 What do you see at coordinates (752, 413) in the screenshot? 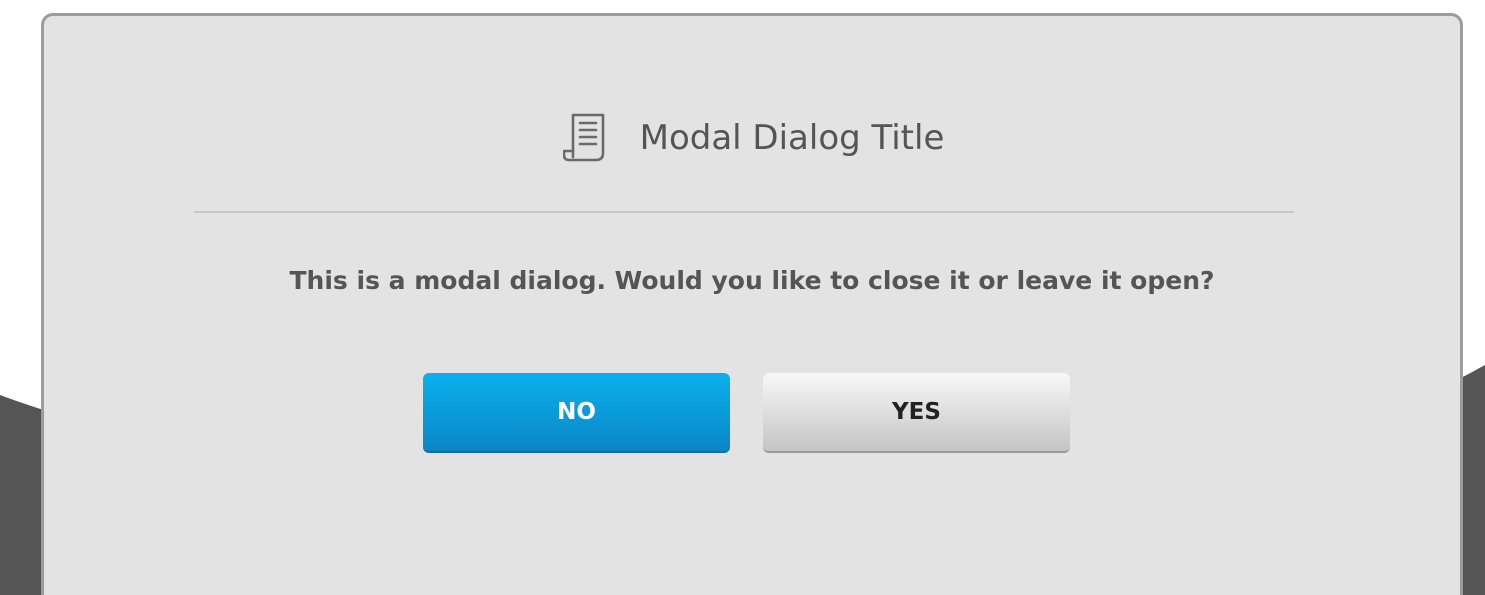
I see `modal-actions: NO YES` at bounding box center [752, 413].